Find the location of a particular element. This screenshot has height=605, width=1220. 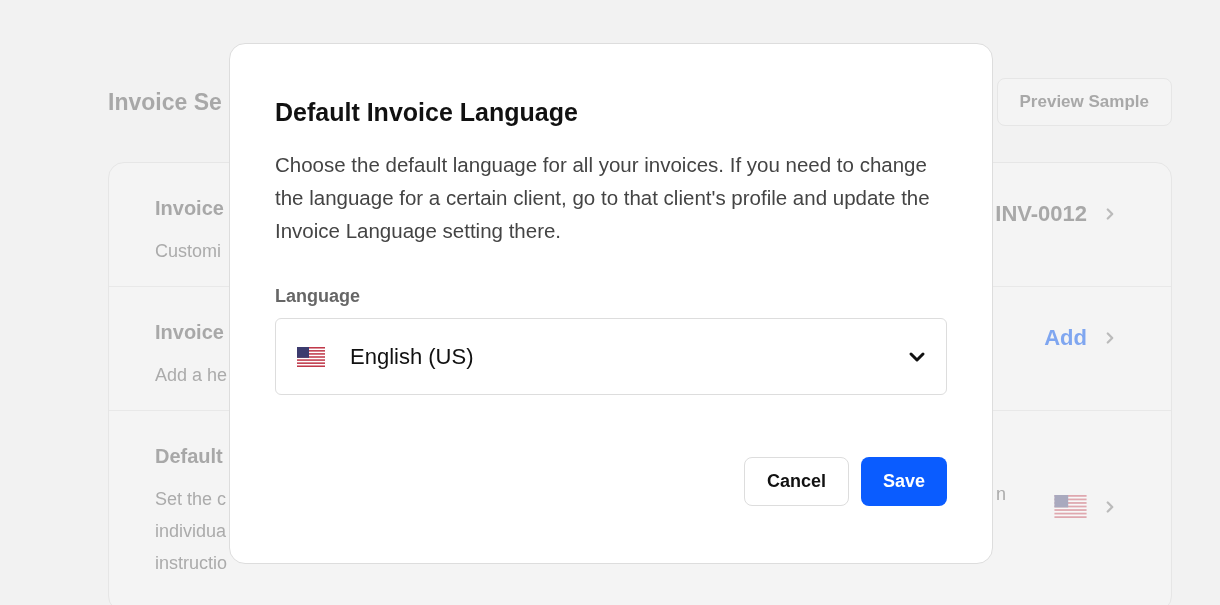

dialog-title: Default Invoice Language is located at coordinates (427, 112).